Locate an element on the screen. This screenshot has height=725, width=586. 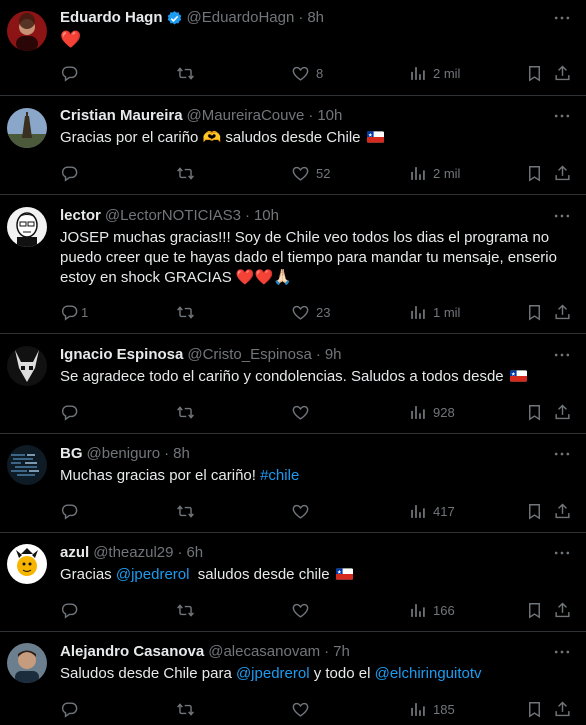
views-button: 185 is located at coordinates (431, 709).